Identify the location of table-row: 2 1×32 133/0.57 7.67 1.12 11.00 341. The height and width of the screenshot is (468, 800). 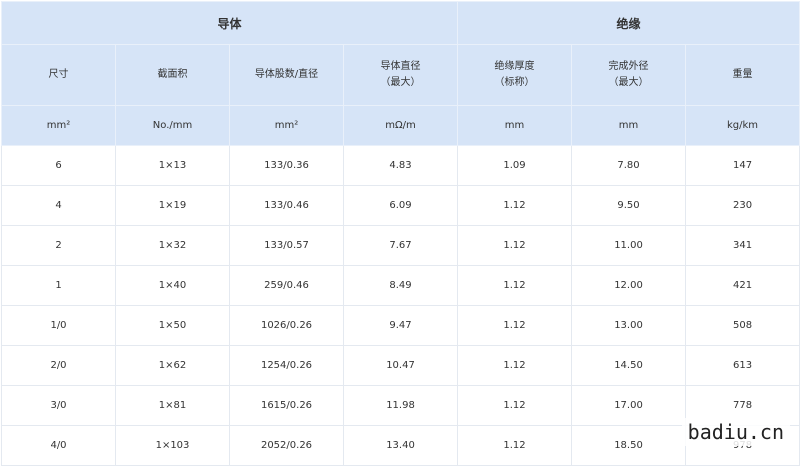
(400, 245).